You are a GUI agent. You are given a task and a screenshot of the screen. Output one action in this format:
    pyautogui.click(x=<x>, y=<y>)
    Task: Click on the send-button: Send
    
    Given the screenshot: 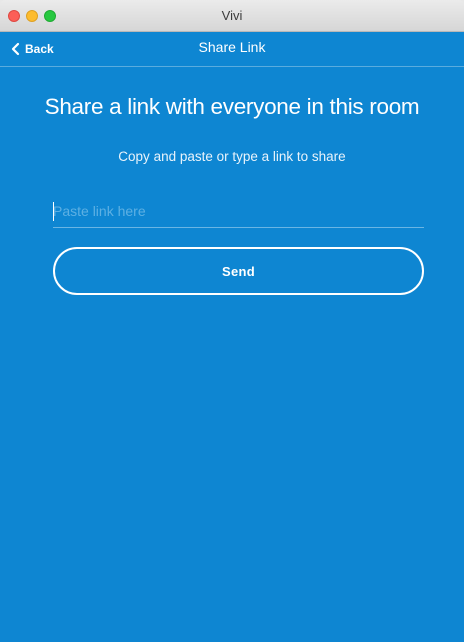 What is the action you would take?
    pyautogui.click(x=238, y=271)
    